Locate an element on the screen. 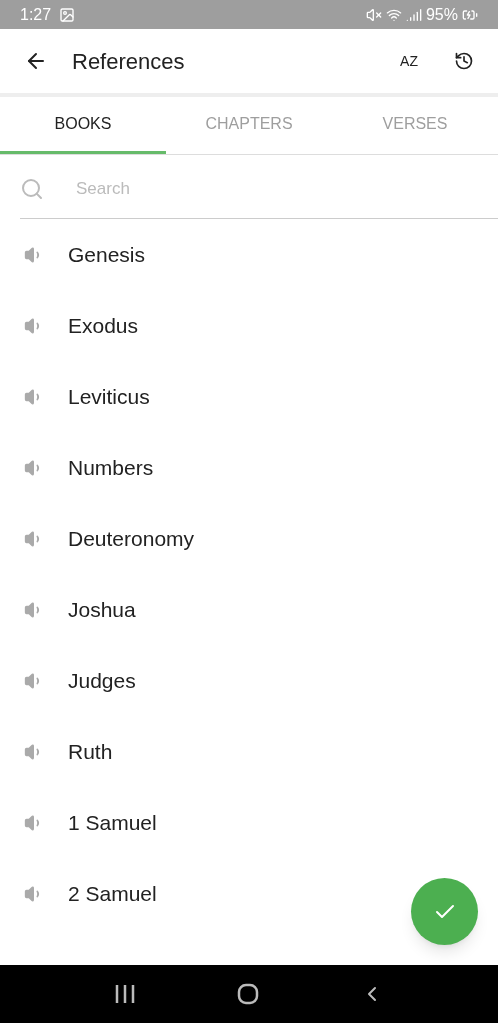 This screenshot has height=1023, width=498. book-item: Judges is located at coordinates (249, 680).